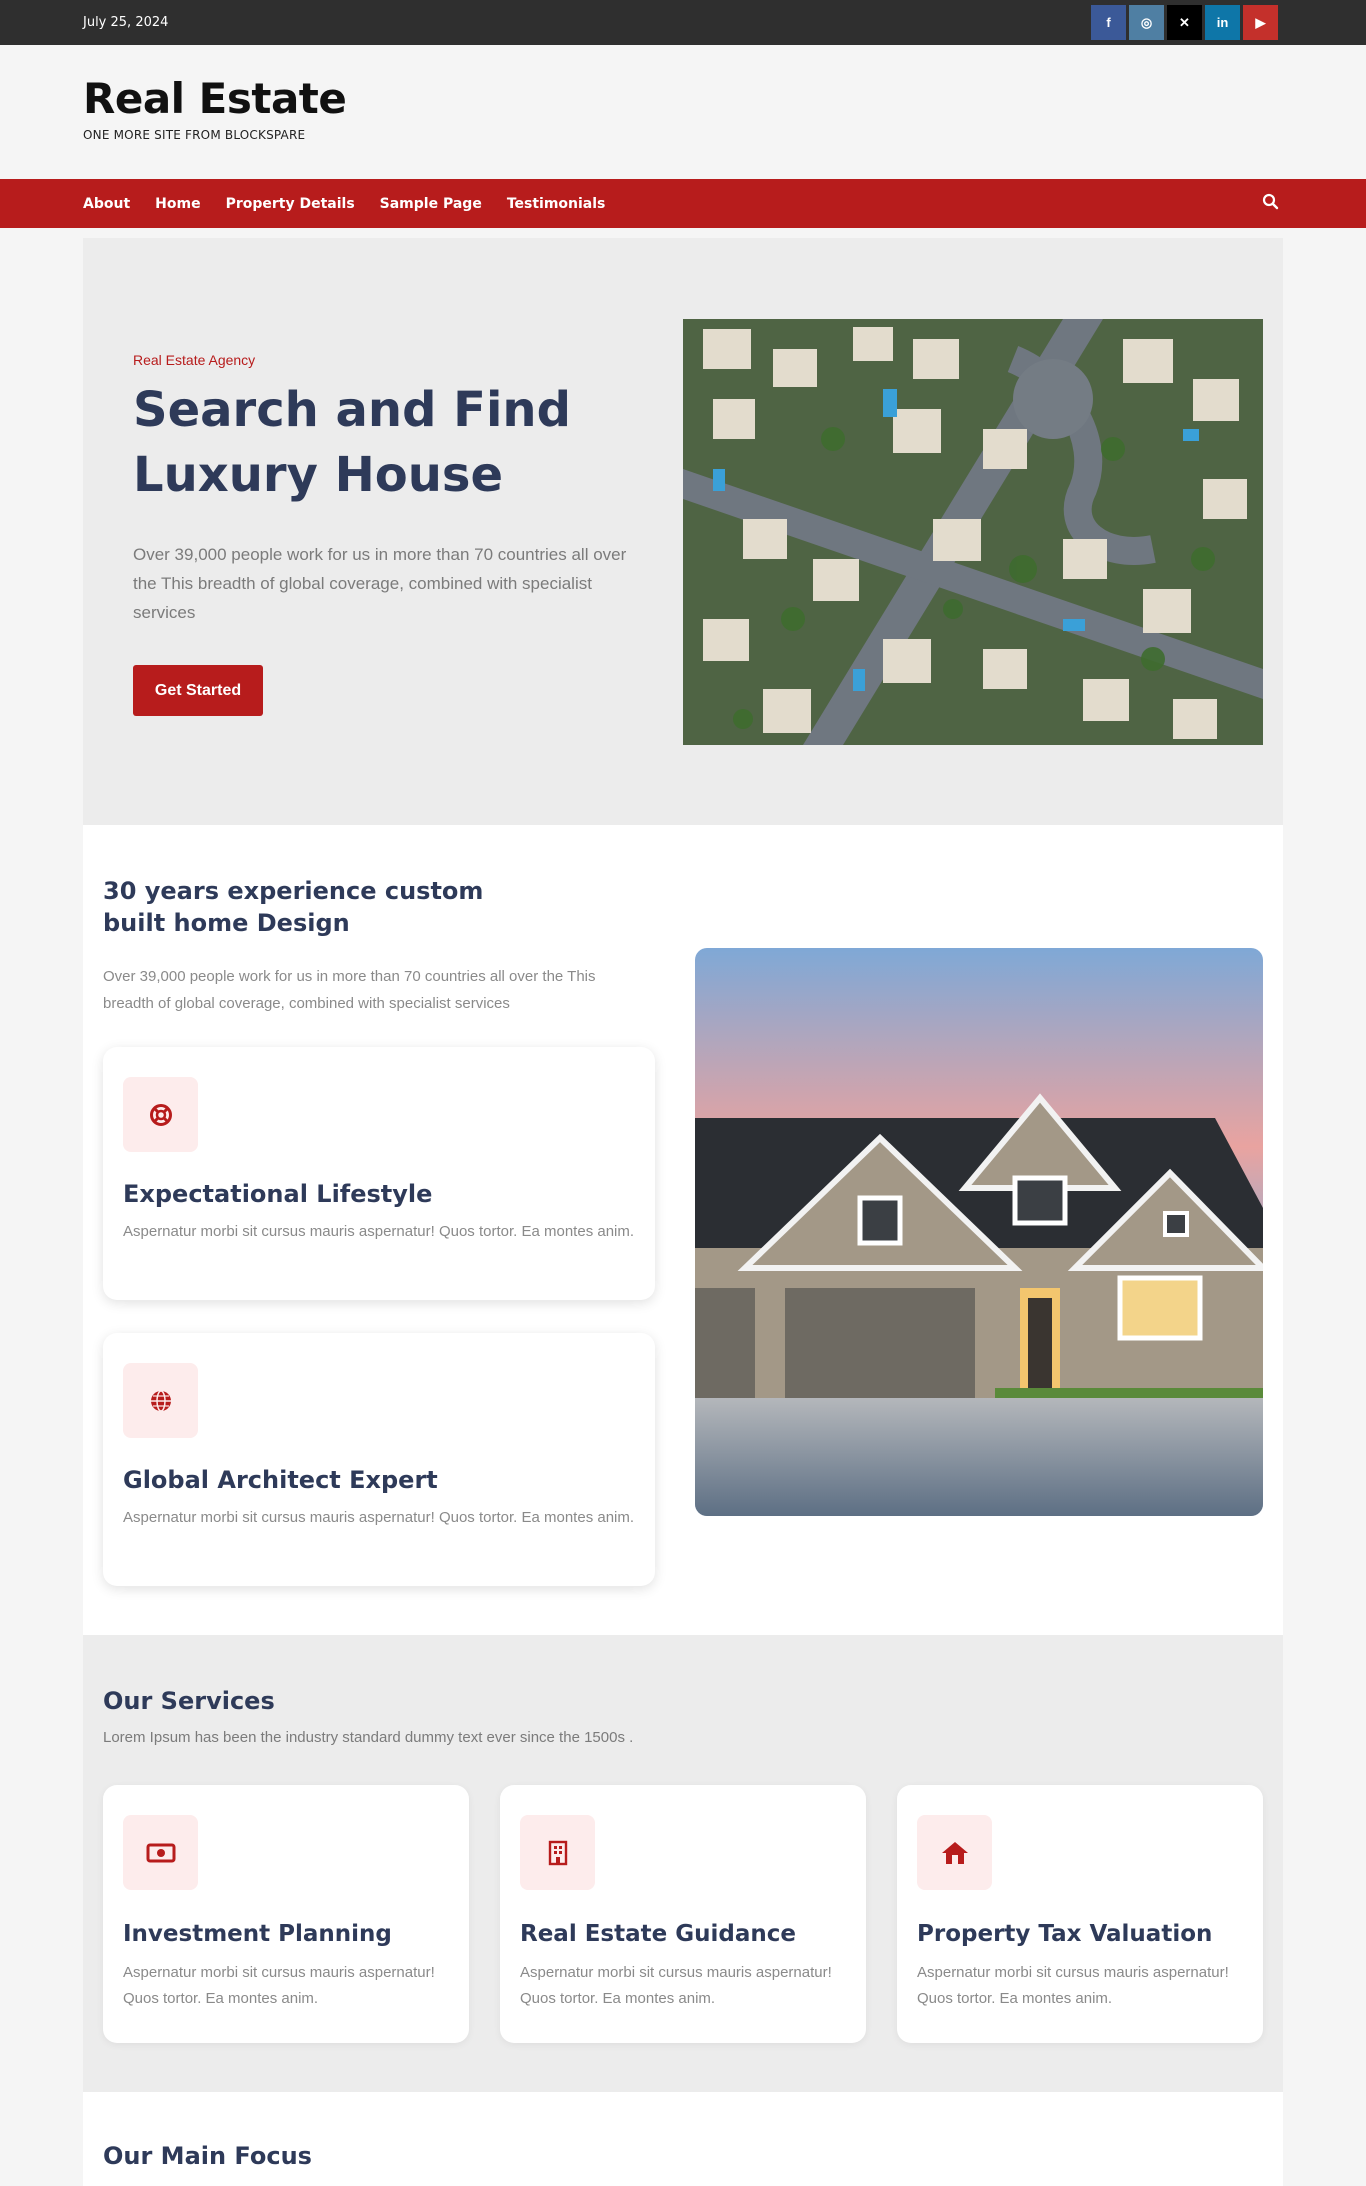  Describe the element at coordinates (556, 204) in the screenshot. I see `nav-item-testimonials: Testimonials` at that location.